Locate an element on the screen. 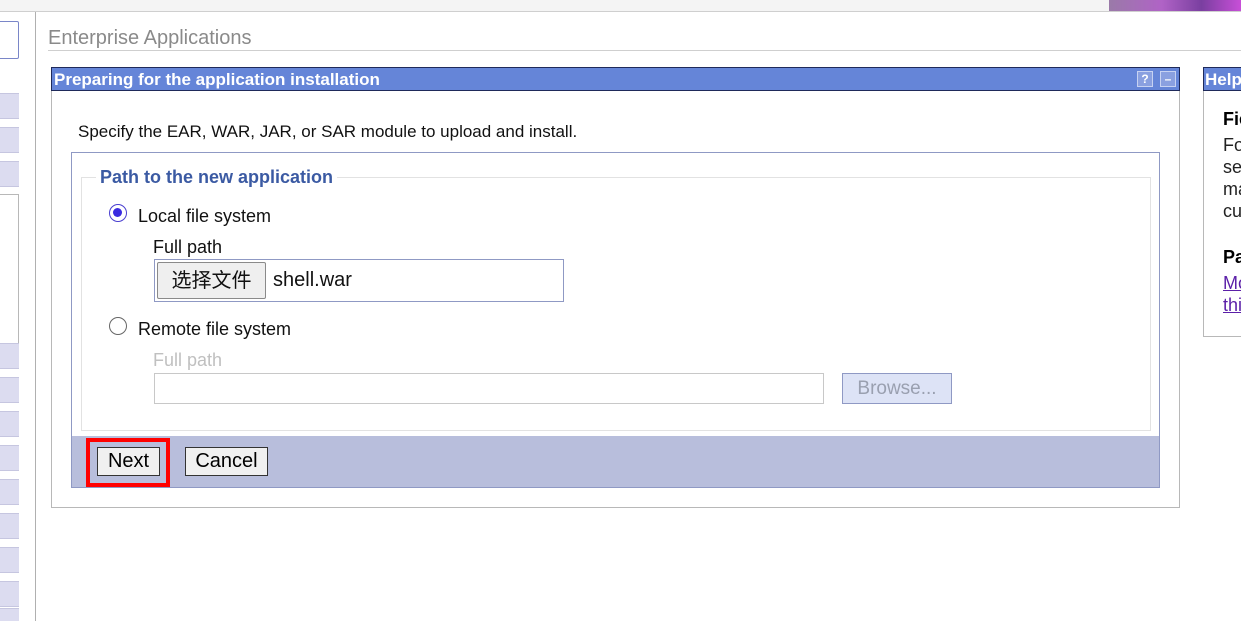  selected-file-name: shell.war is located at coordinates (312, 280).